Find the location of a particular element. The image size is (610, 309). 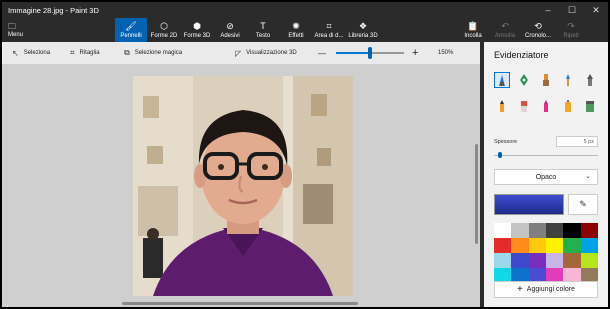

tool-label: Testo is located at coordinates (263, 35).